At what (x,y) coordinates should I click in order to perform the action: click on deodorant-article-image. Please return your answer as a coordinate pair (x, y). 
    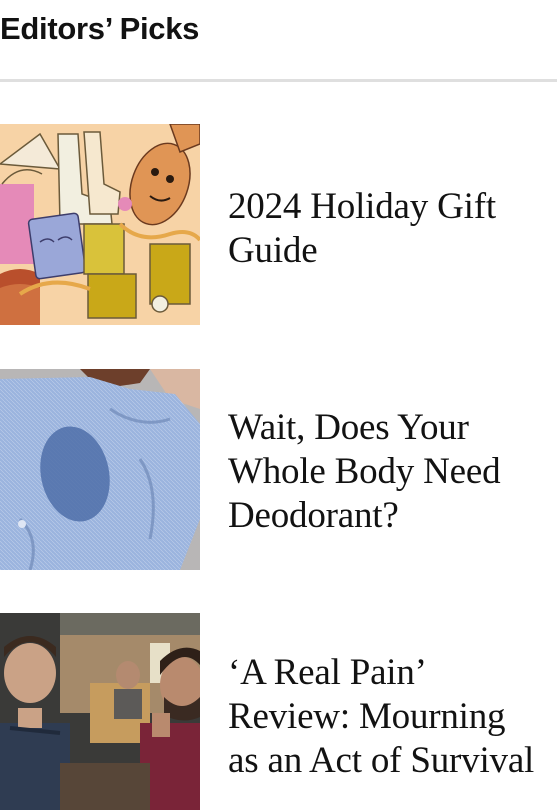
    Looking at the image, I should click on (100, 469).